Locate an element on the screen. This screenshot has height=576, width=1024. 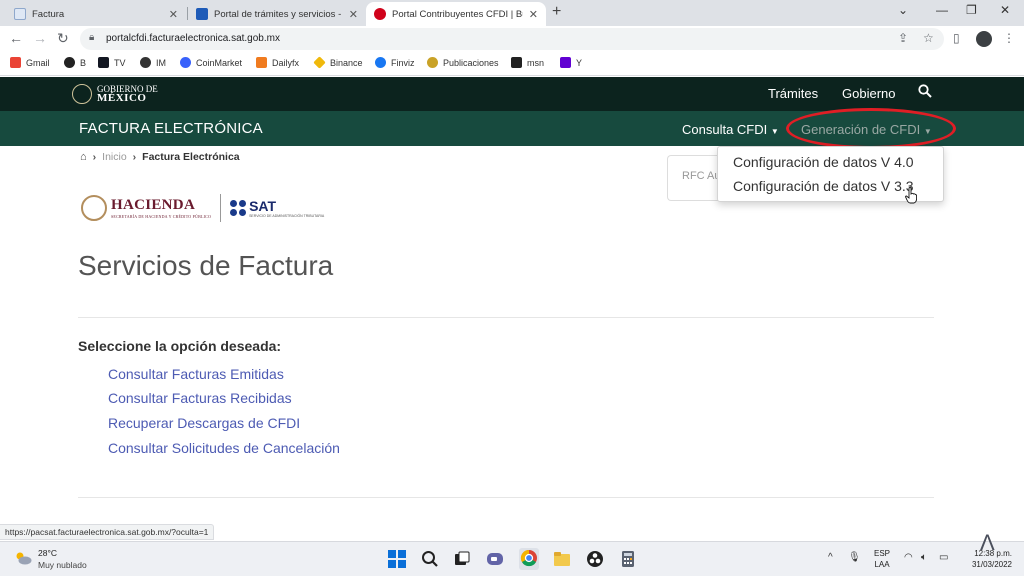
consulta-cfdi-menu: Consulta CFDI ▼ is located at coordinates (730, 129).